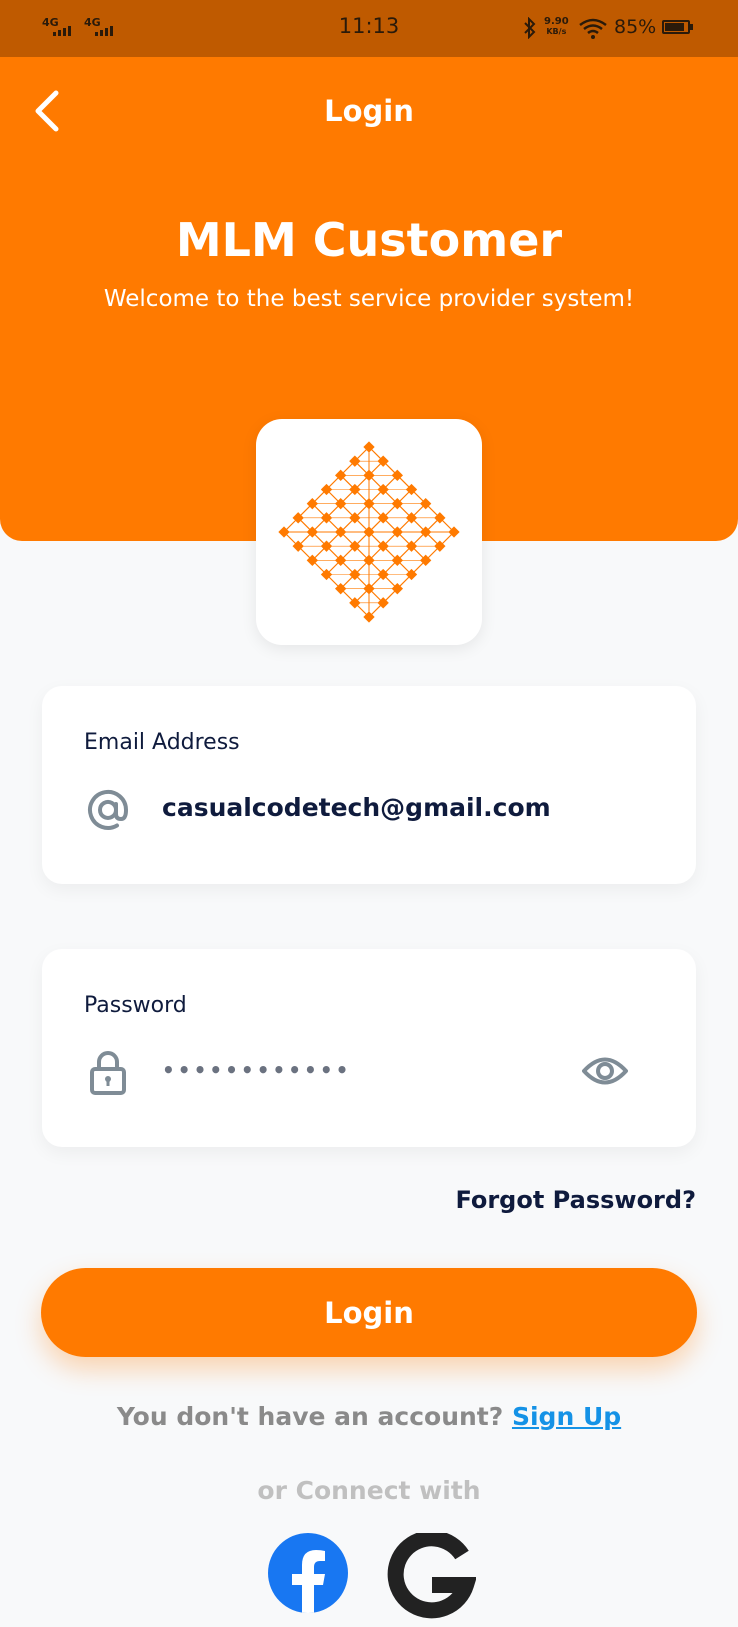  I want to click on email-field: Email Address, so click(369, 785).